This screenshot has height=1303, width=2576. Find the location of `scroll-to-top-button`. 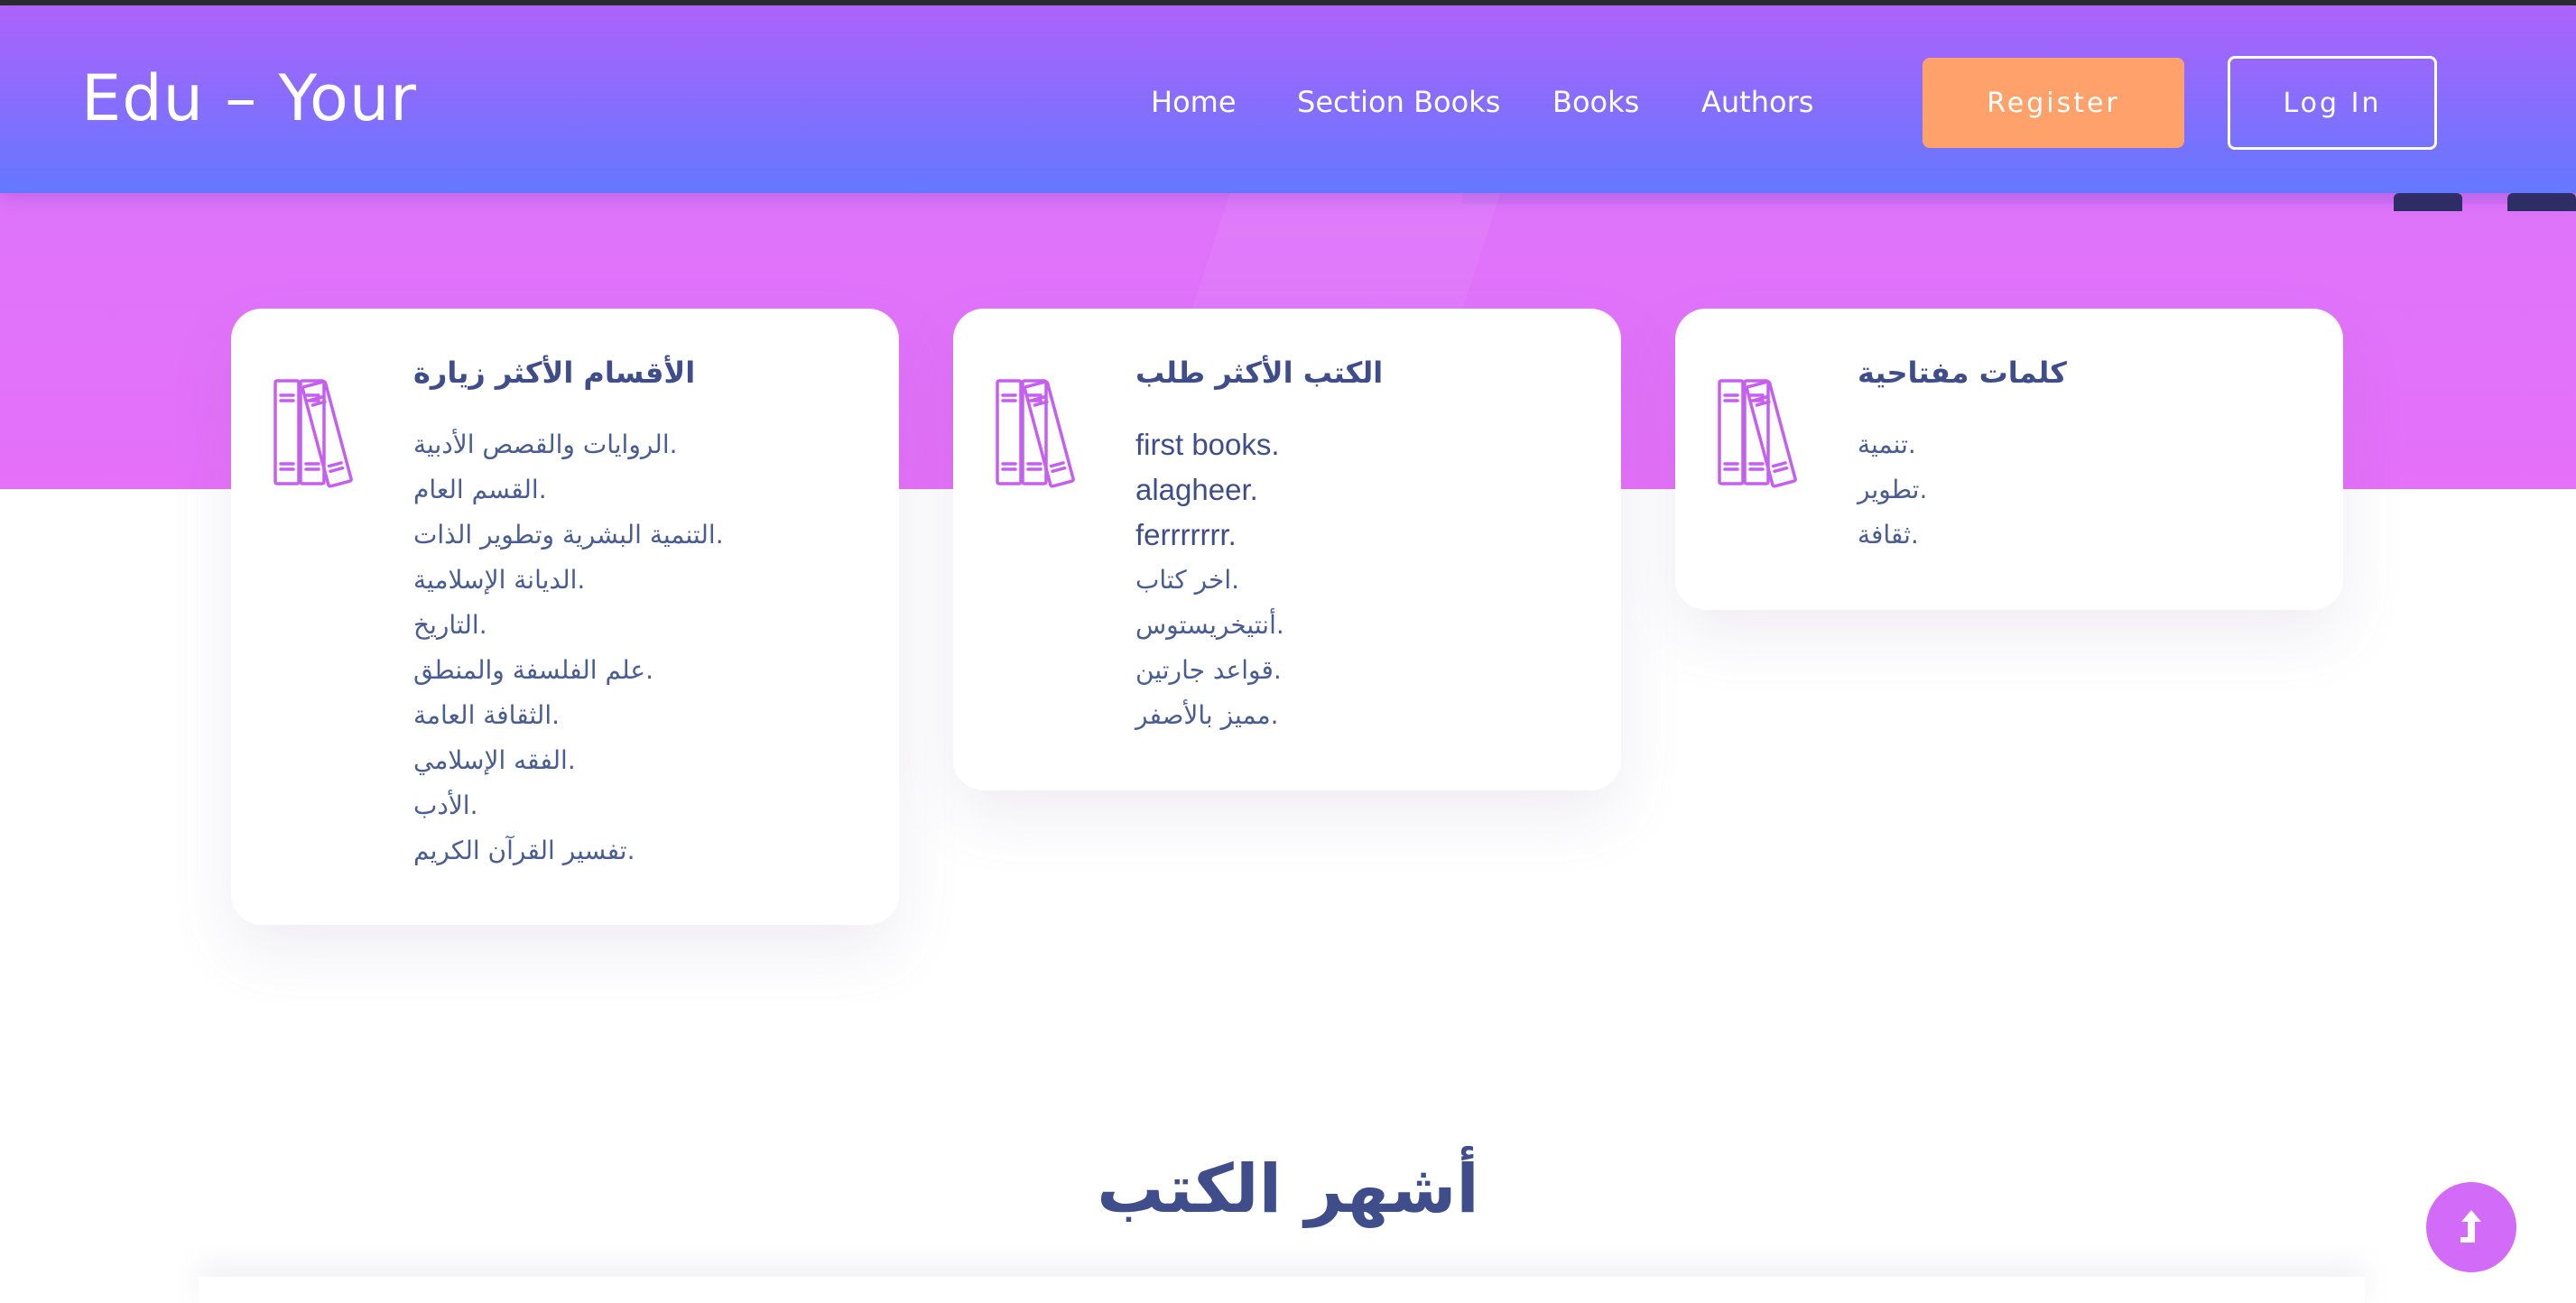

scroll-to-top-button is located at coordinates (2471, 1227).